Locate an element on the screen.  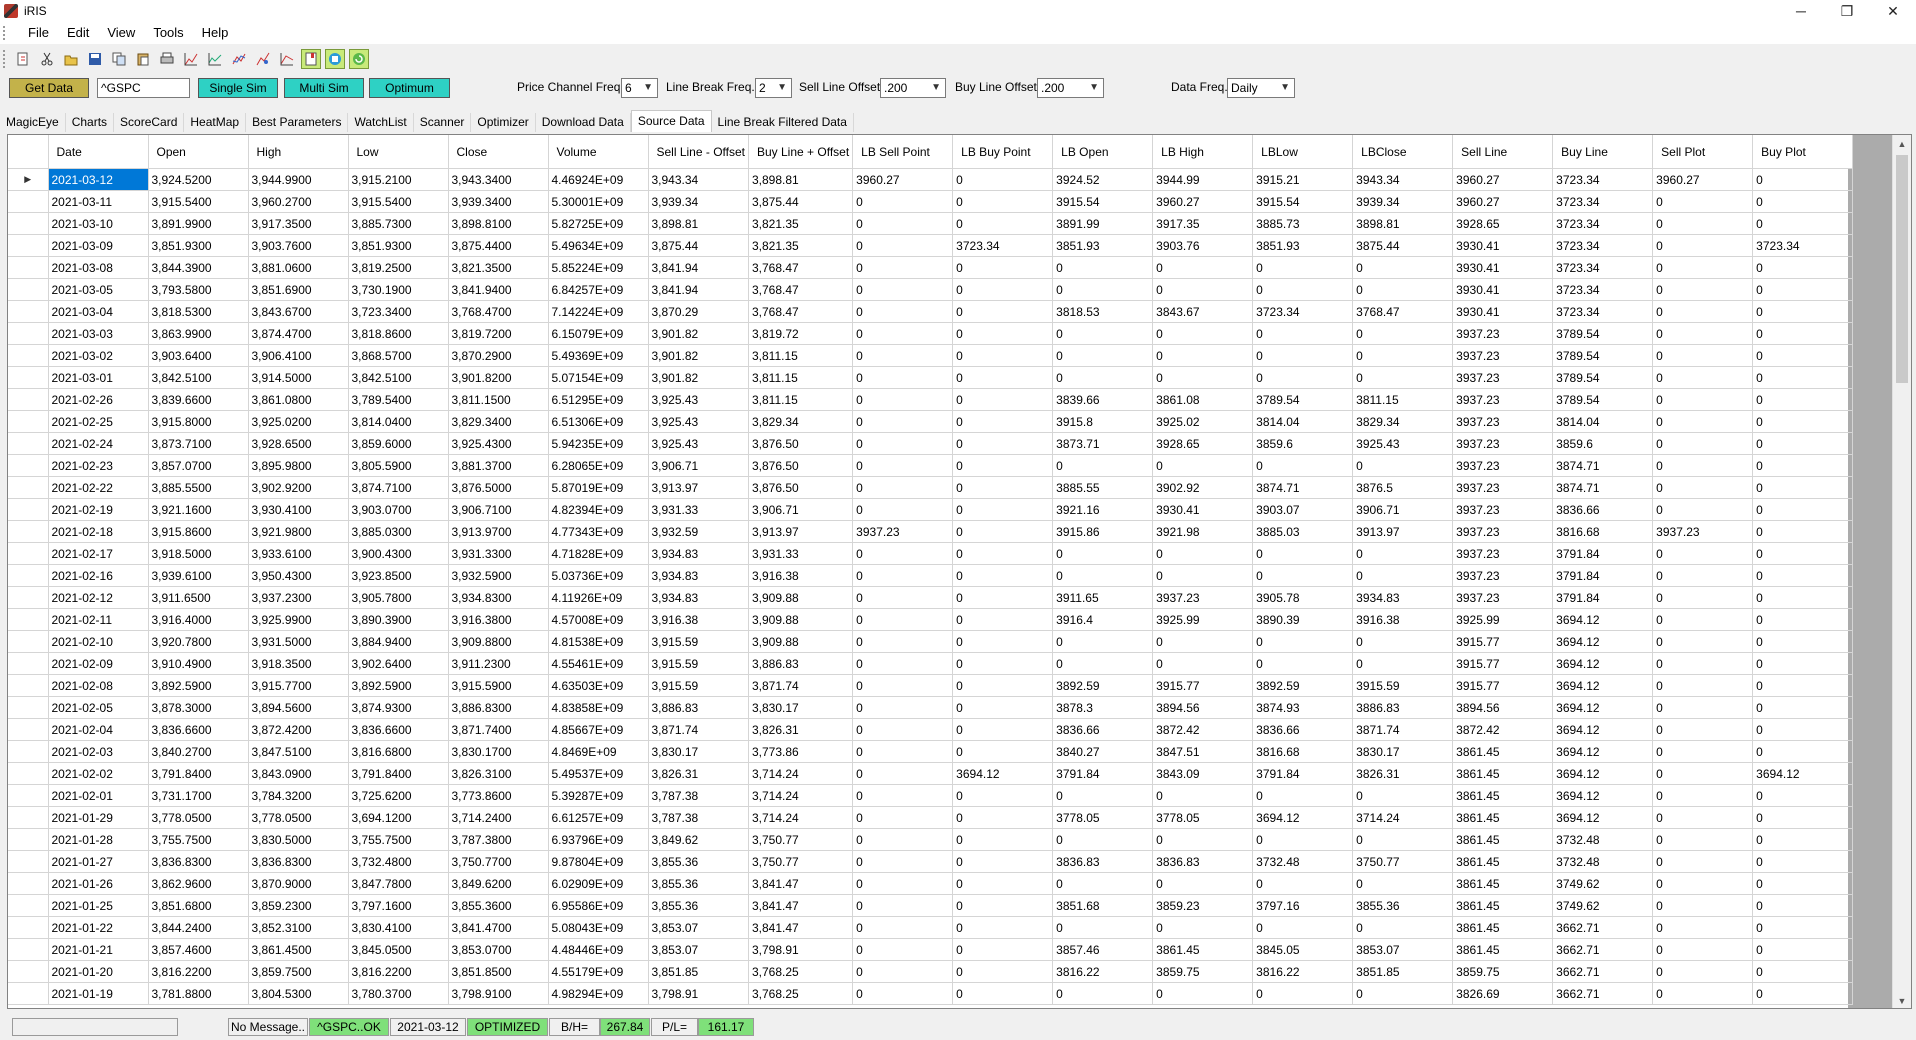
table-cell: 3,851.85 is located at coordinates (698, 971).